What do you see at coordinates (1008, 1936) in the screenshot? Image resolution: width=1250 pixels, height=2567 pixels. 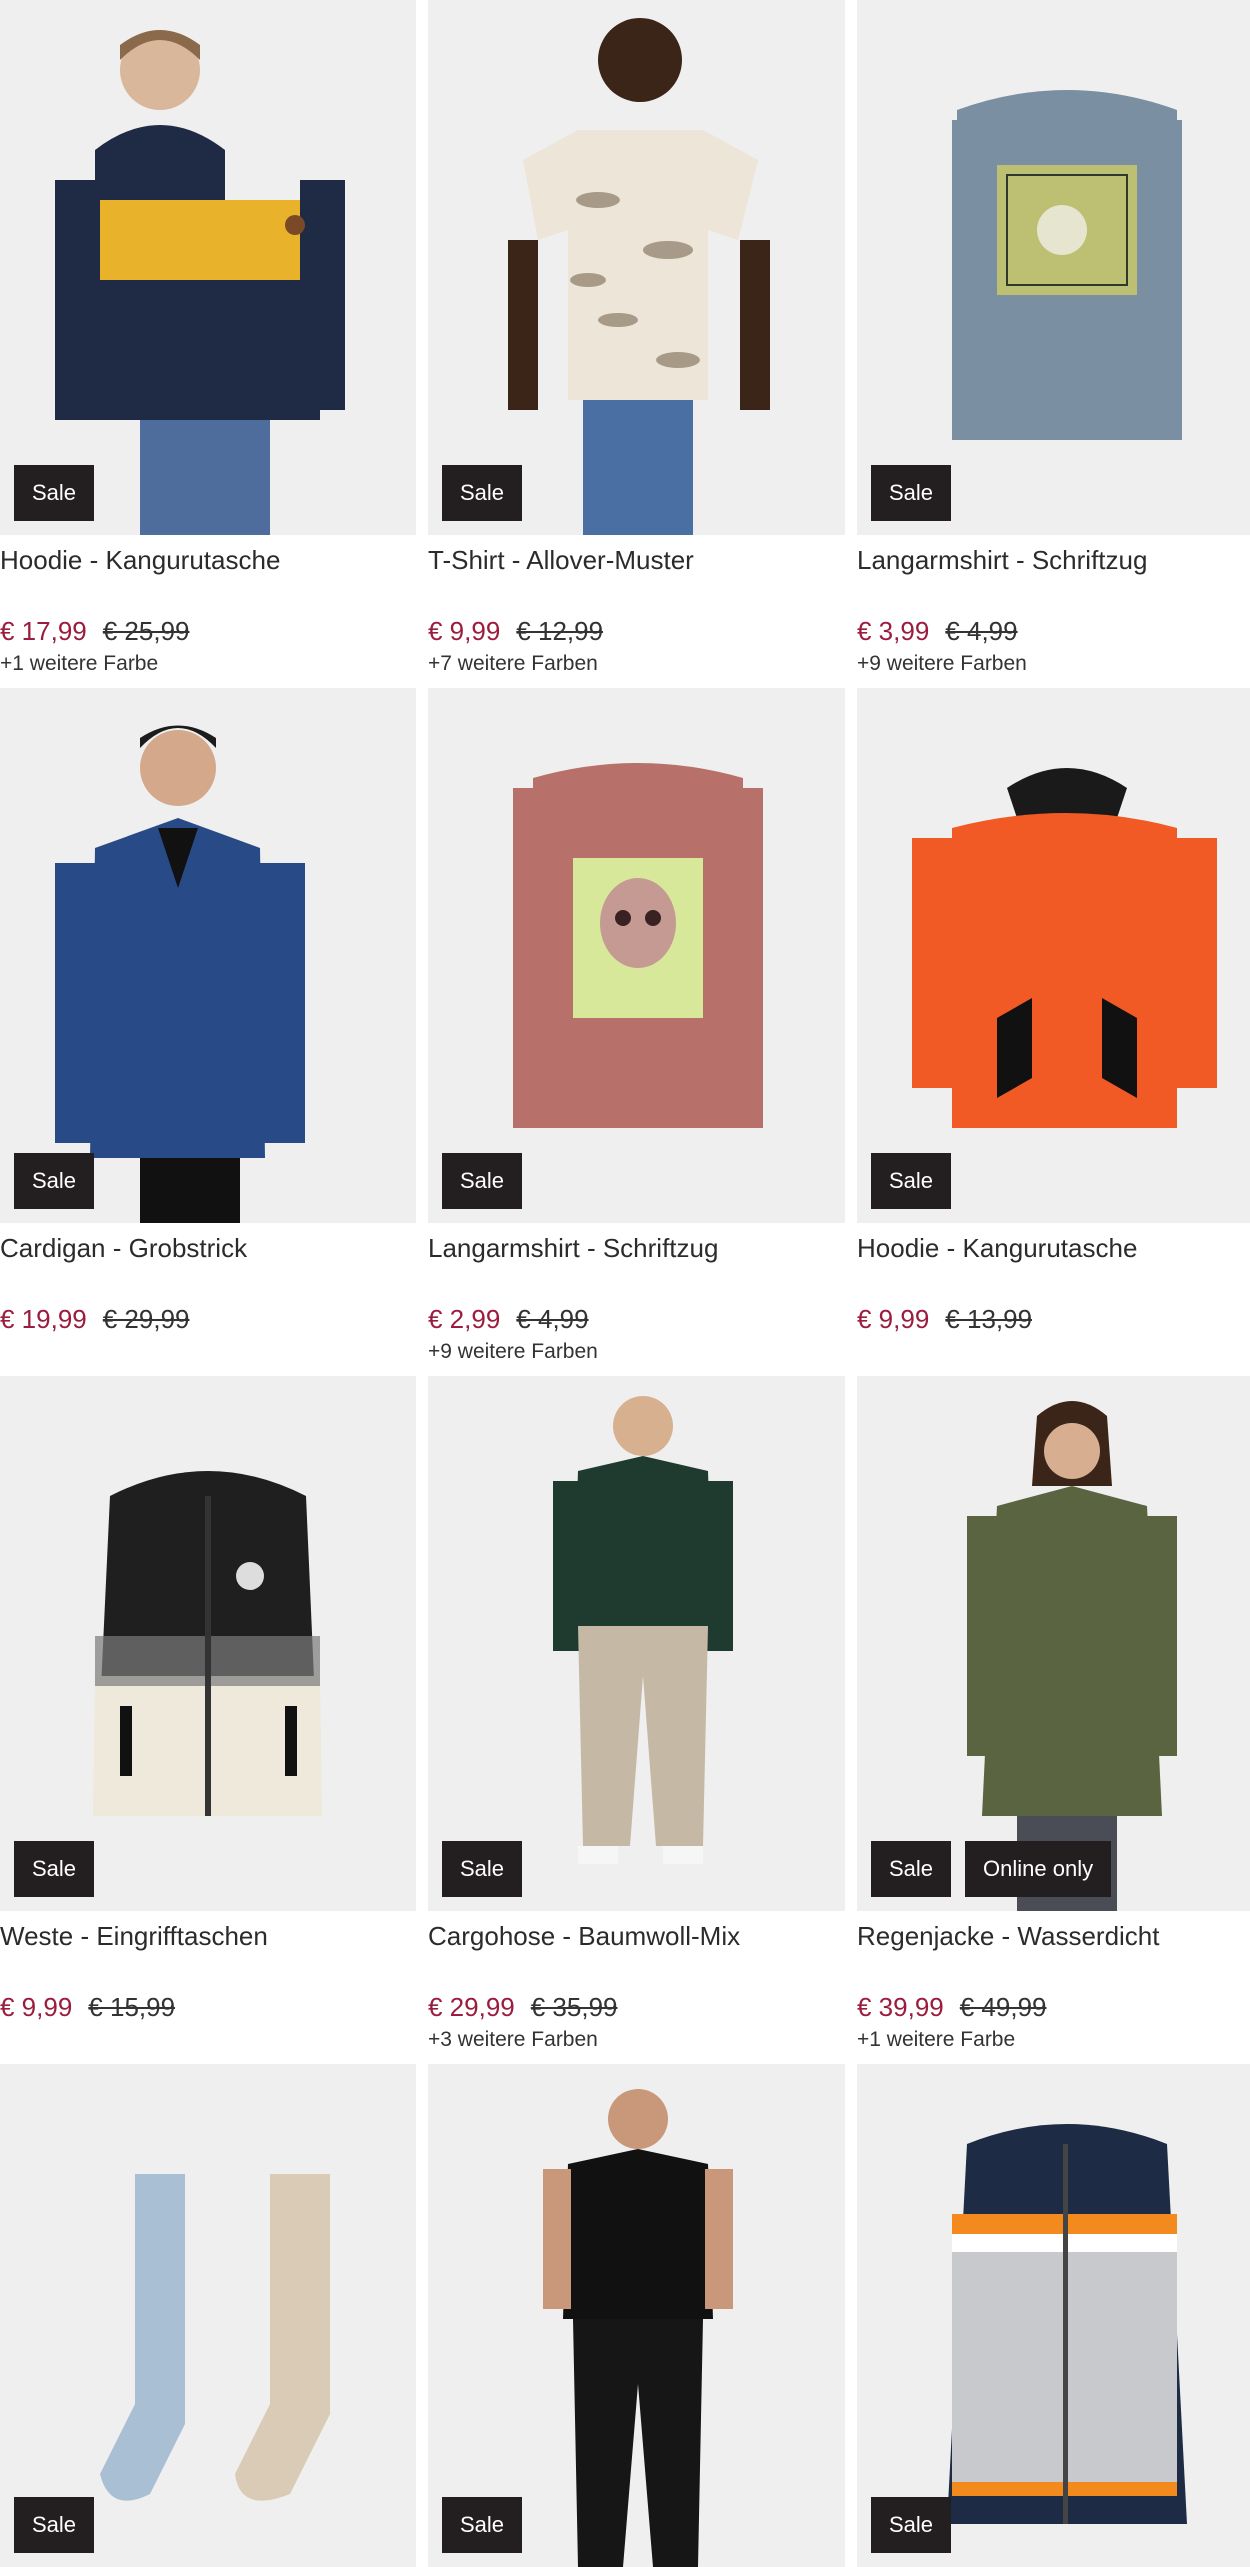 I see `product-name: Regenjacke - Wasserdicht` at bounding box center [1008, 1936].